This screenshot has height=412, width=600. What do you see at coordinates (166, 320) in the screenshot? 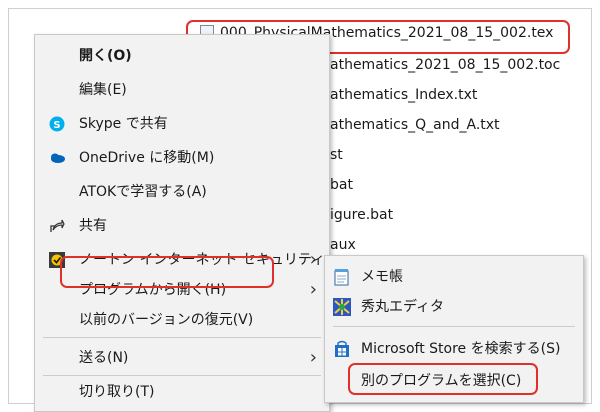
I see `menu-label: 以前のバージョンの復元(V)` at bounding box center [166, 320].